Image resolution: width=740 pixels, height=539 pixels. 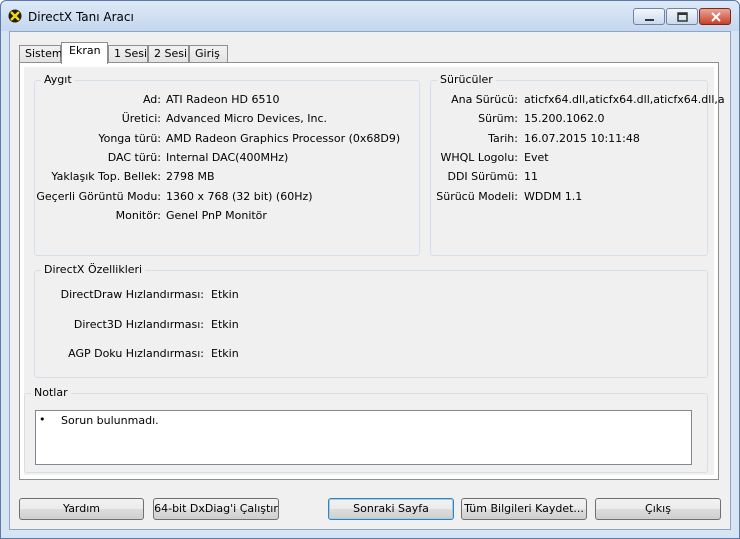 What do you see at coordinates (247, 118) in the screenshot?
I see `manufacturer-value: Advanced Micro Devices, Inc.` at bounding box center [247, 118].